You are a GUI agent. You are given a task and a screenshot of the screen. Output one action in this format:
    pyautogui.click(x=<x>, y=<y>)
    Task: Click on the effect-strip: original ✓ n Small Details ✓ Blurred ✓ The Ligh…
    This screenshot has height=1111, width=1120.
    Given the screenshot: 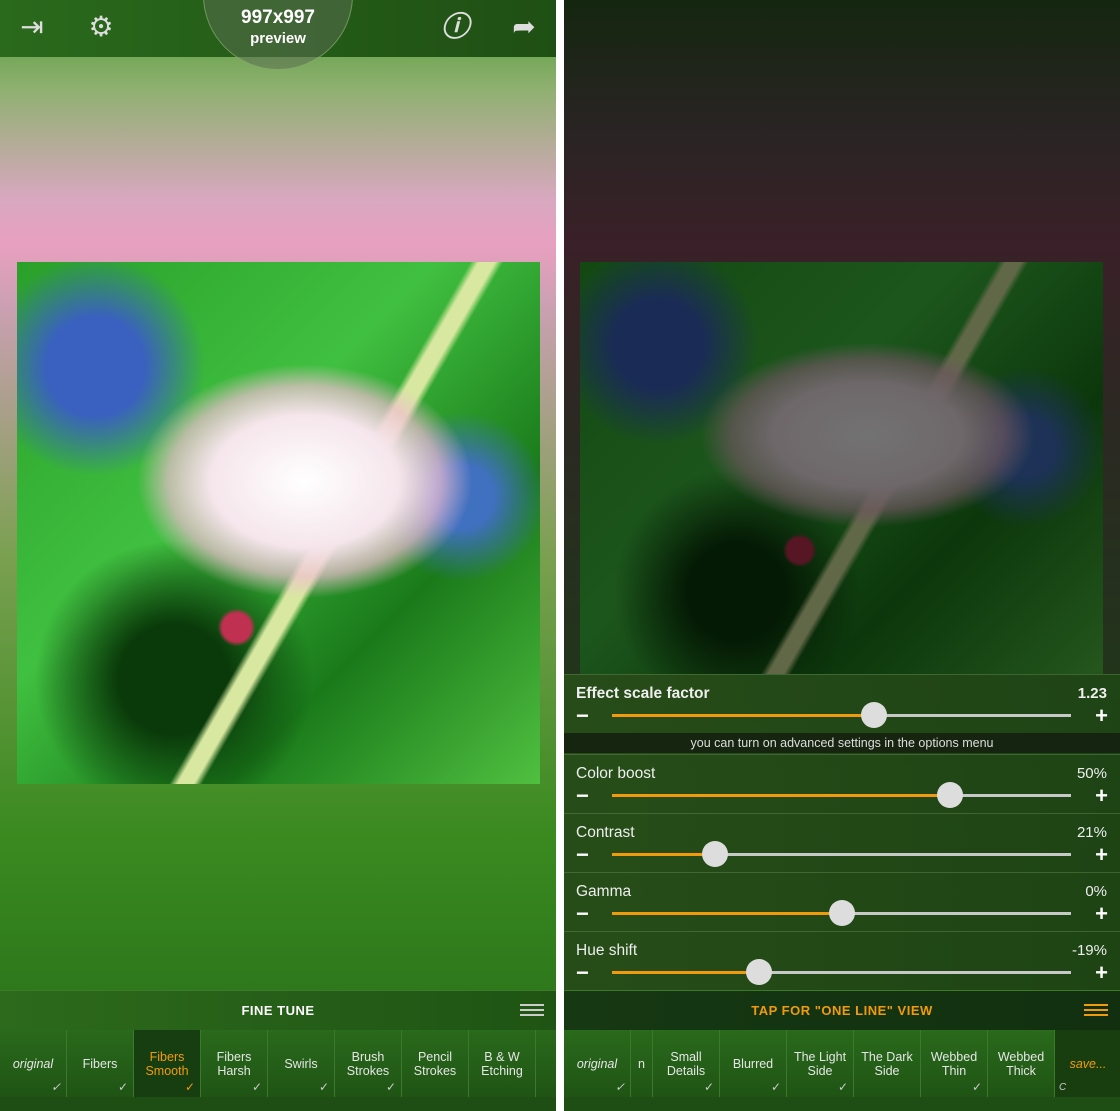 What is the action you would take?
    pyautogui.click(x=842, y=1063)
    